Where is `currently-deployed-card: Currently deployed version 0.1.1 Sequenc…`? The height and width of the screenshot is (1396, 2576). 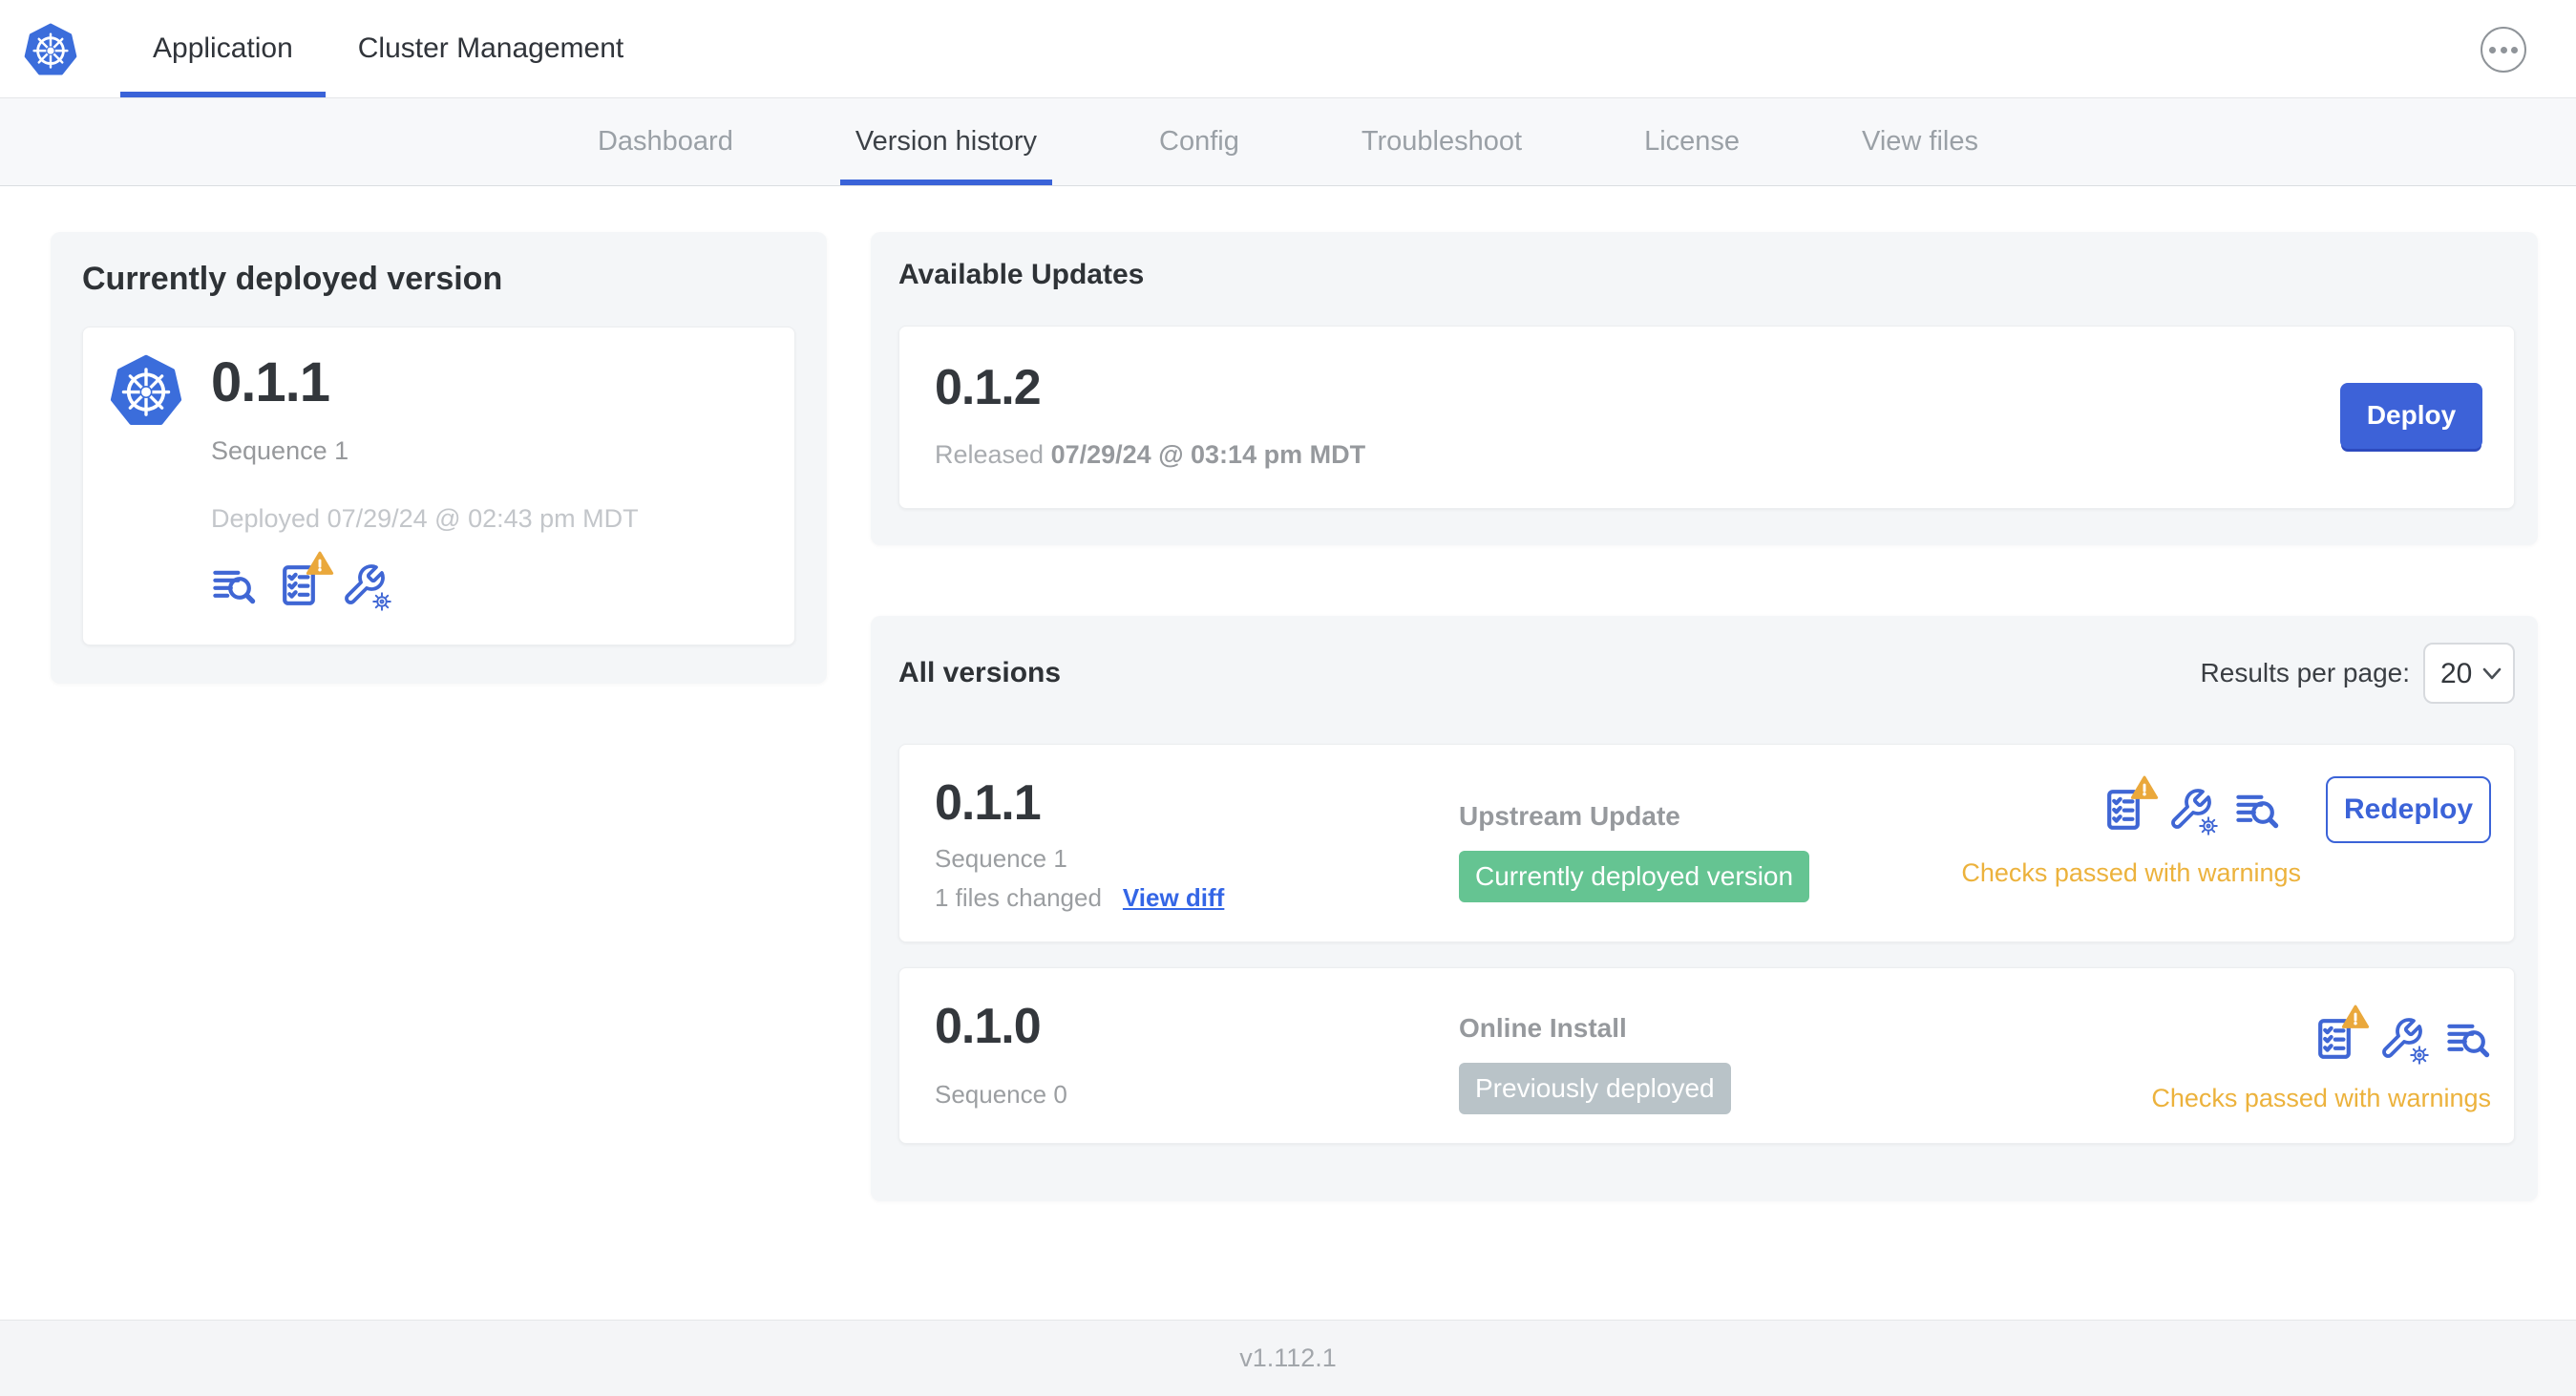 currently-deployed-card: Currently deployed version 0.1.1 Sequenc… is located at coordinates (439, 458).